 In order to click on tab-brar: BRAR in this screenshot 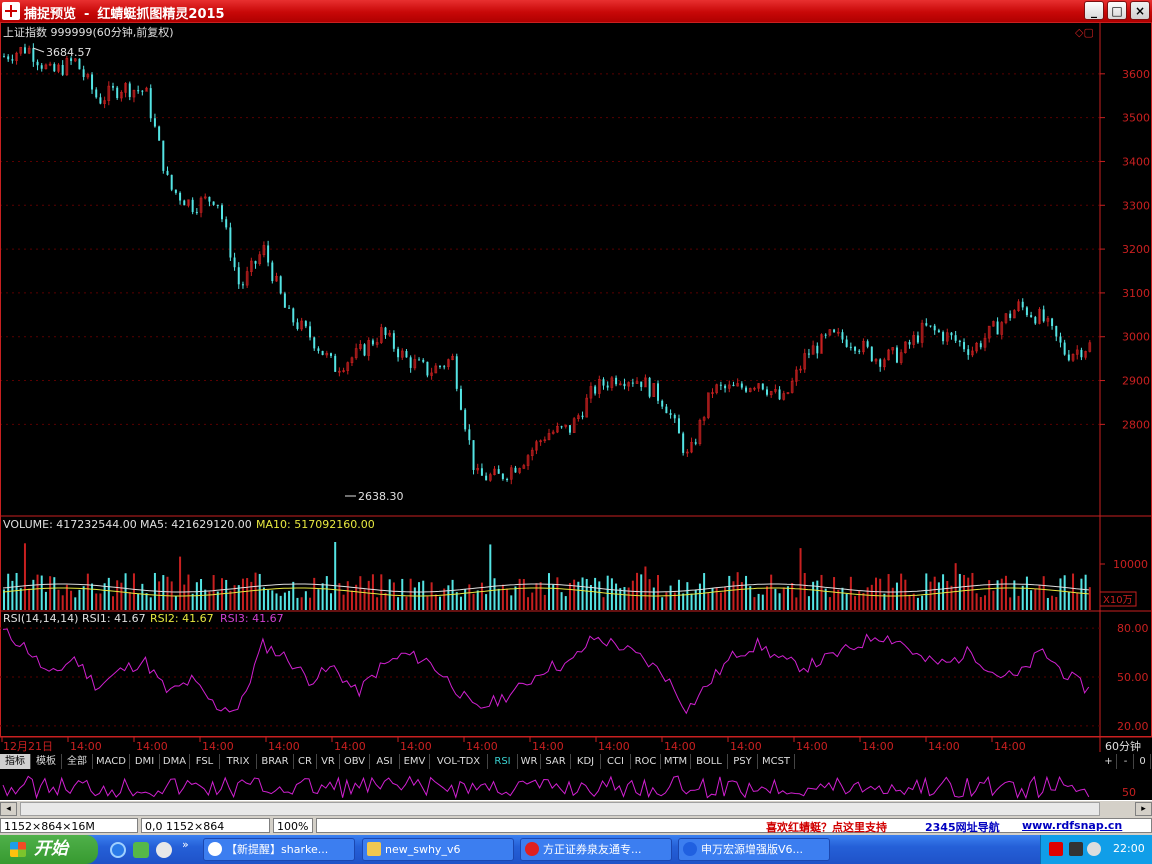, I will do `click(275, 761)`.